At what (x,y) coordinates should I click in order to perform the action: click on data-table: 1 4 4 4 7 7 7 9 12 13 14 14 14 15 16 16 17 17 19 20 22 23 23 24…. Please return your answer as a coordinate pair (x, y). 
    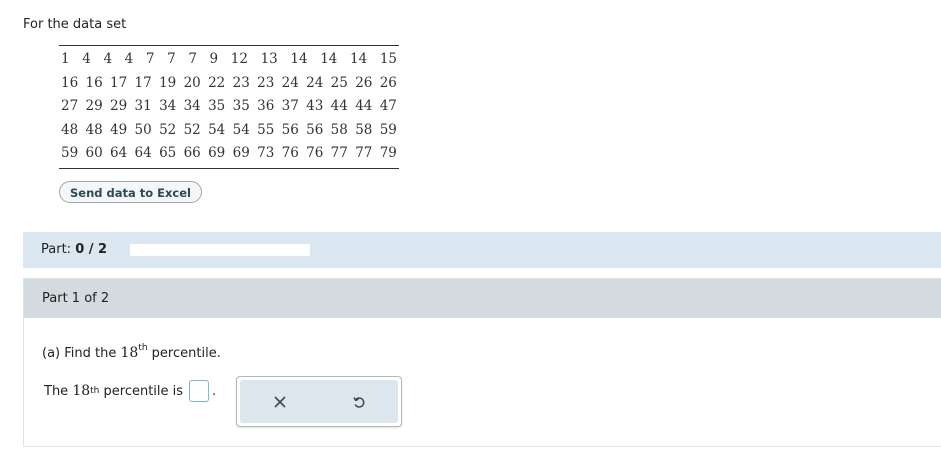
    Looking at the image, I should click on (229, 107).